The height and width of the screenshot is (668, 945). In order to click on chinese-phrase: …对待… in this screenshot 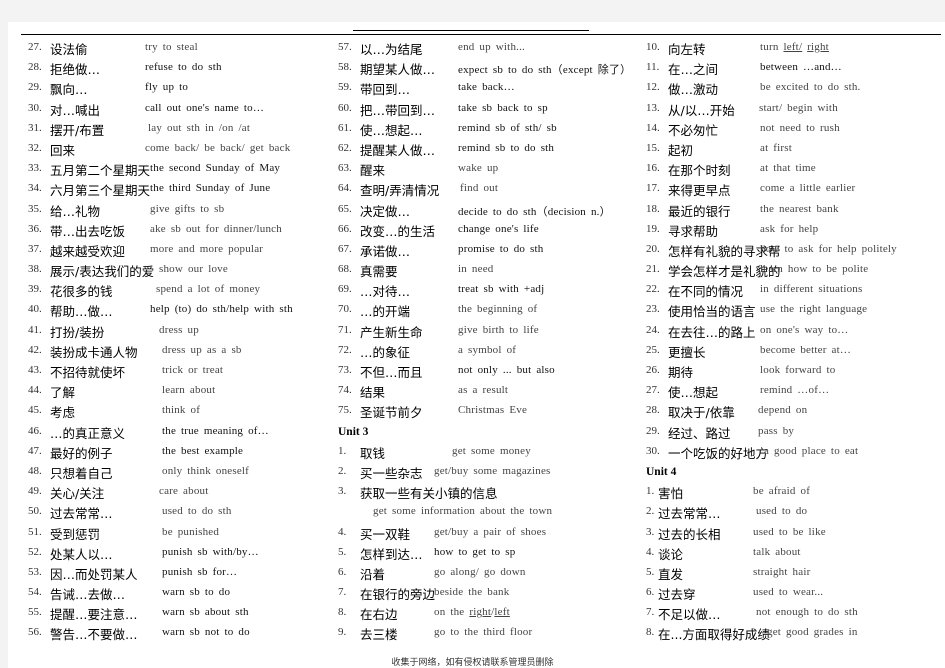, I will do `click(385, 292)`.